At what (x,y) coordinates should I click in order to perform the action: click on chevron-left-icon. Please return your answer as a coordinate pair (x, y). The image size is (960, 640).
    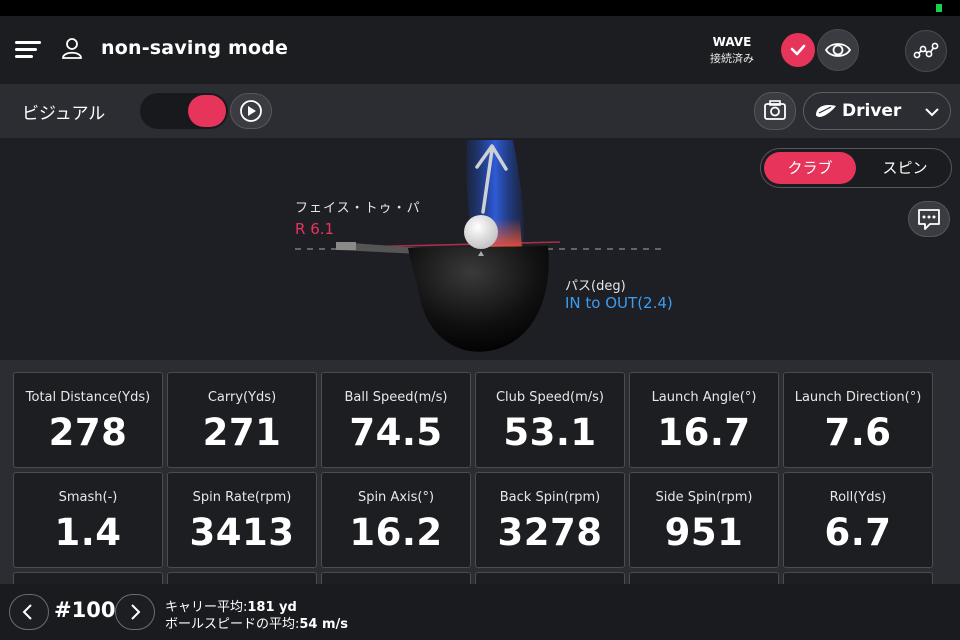
    Looking at the image, I should click on (27, 612).